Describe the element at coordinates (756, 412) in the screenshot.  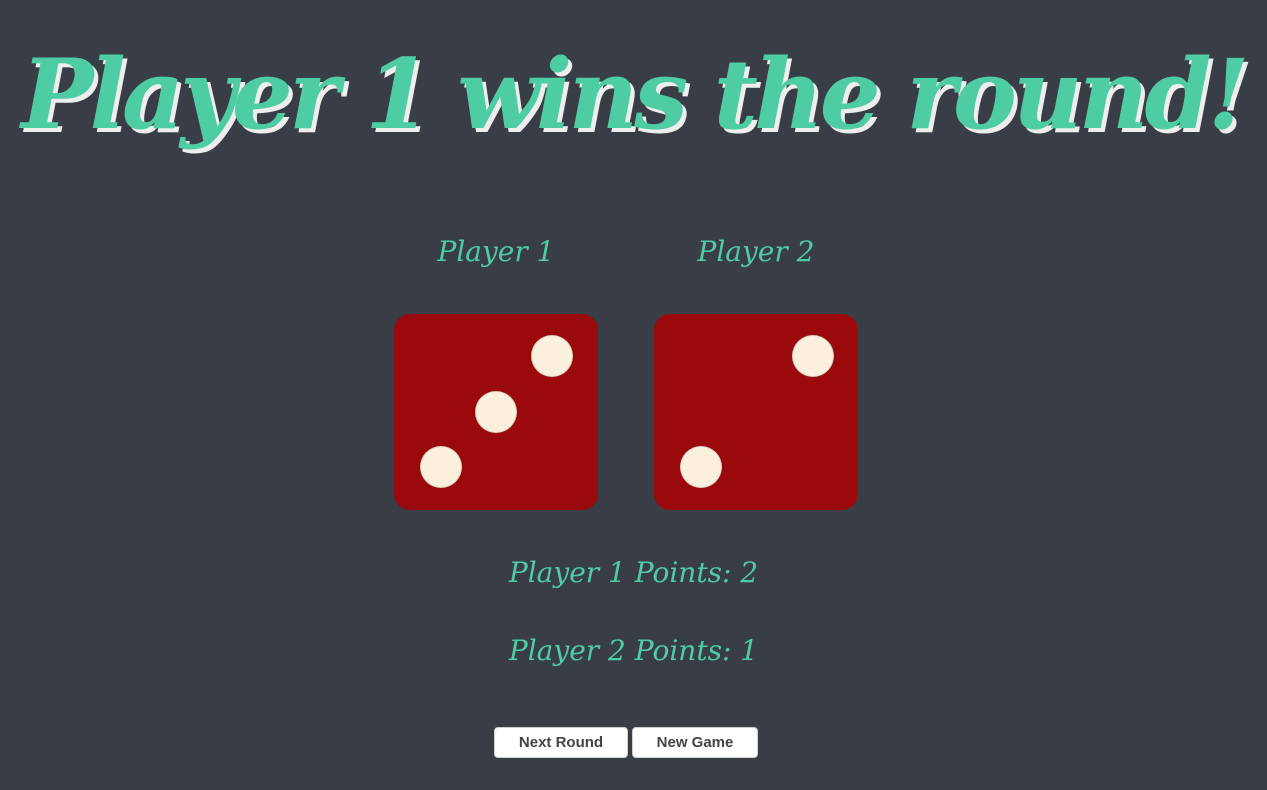
I see `player-2-die` at that location.